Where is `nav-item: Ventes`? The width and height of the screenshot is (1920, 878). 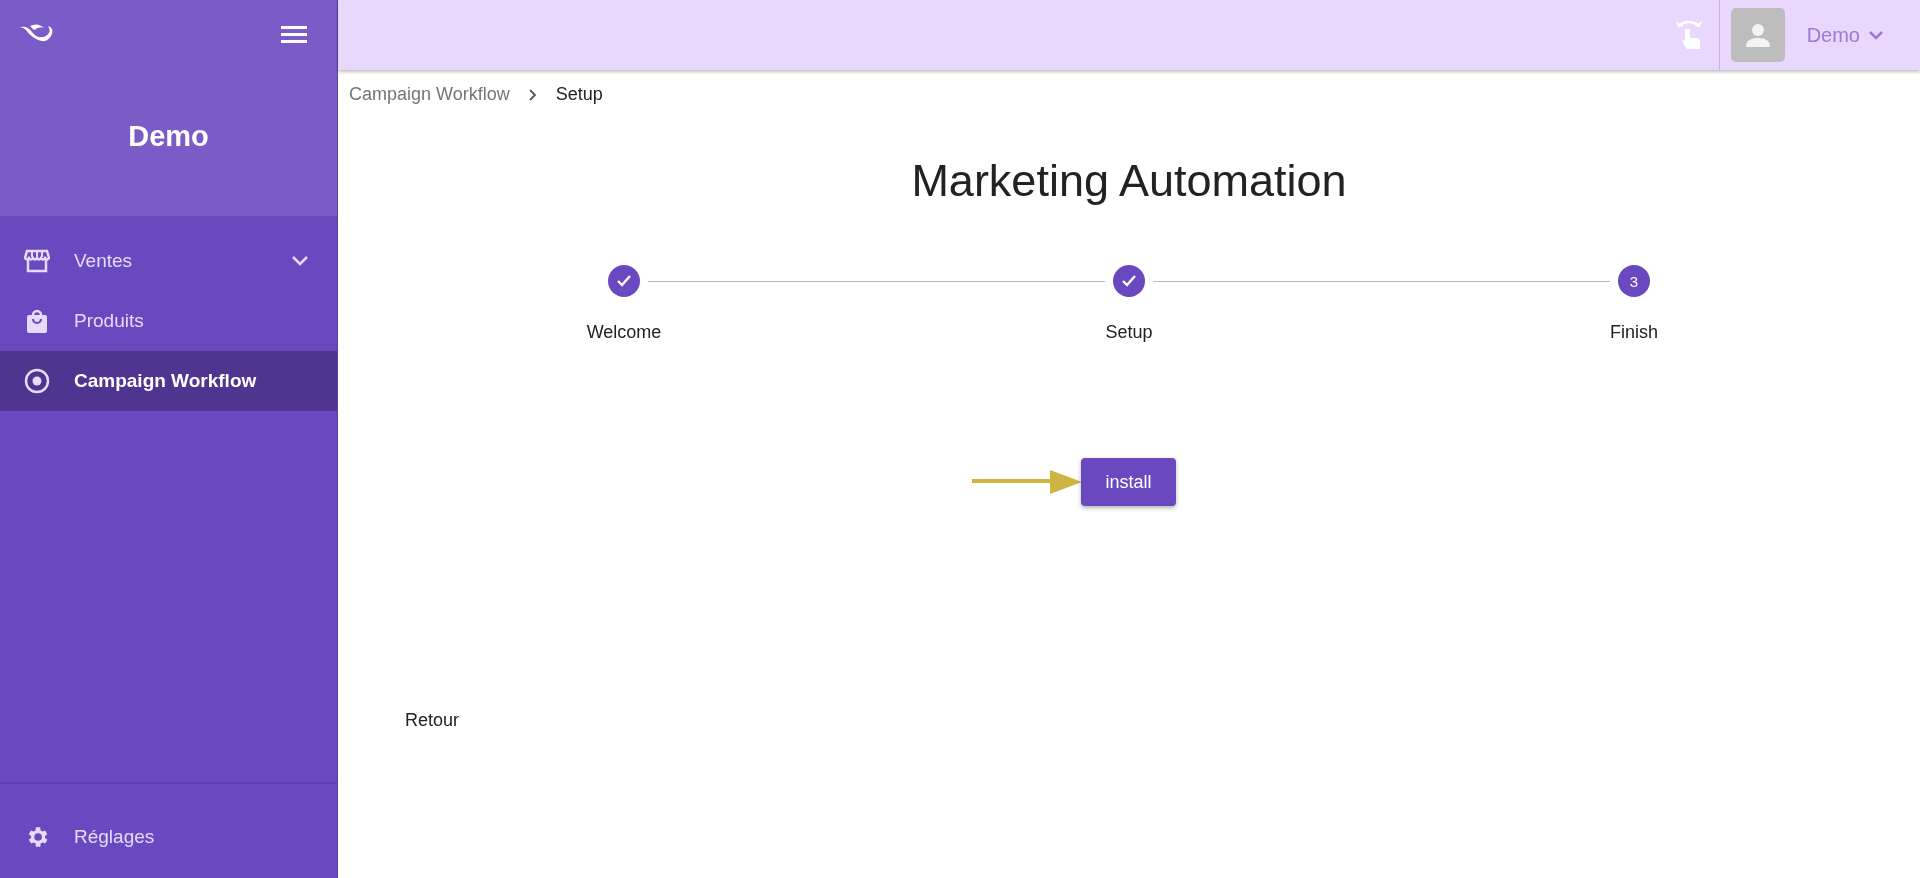
nav-item: Ventes is located at coordinates (168, 261).